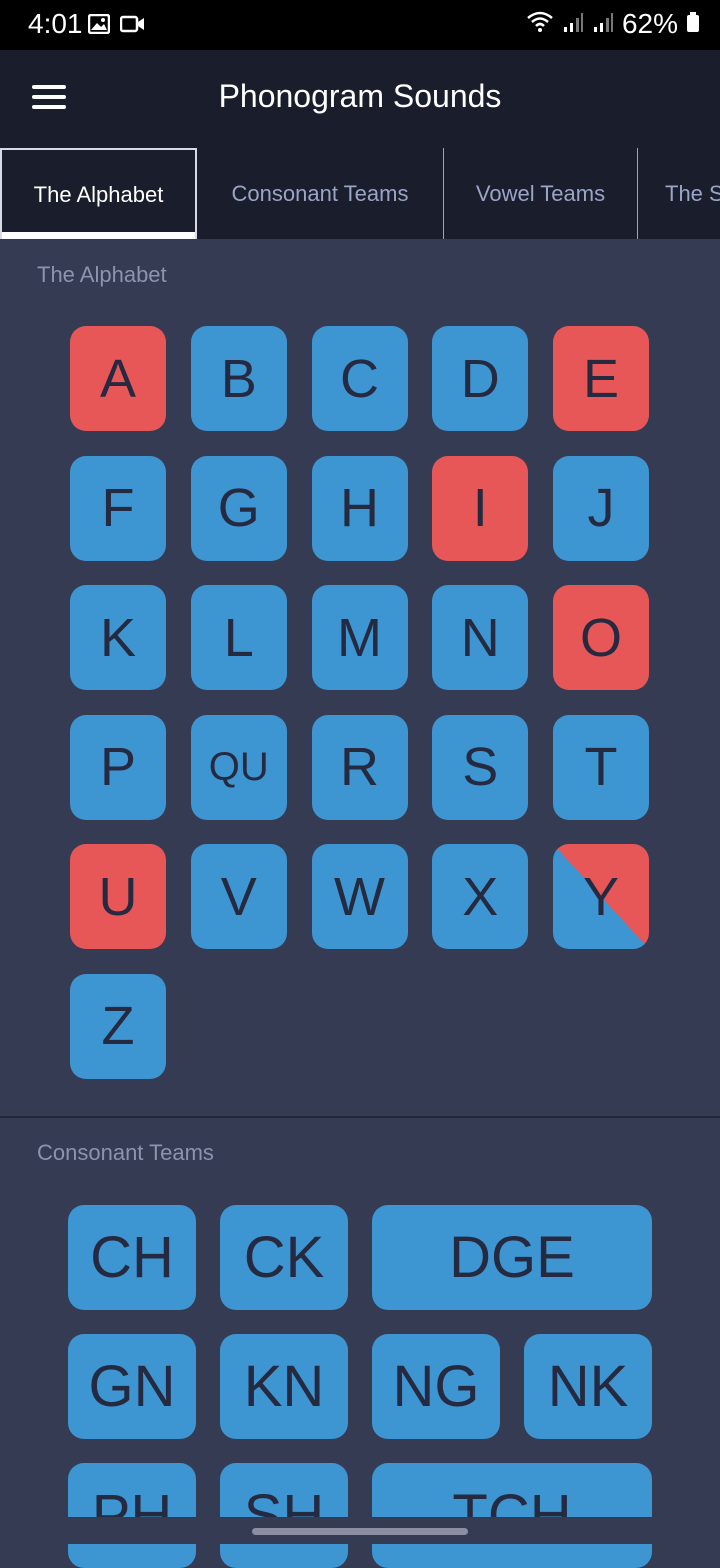 Image resolution: width=720 pixels, height=1568 pixels. I want to click on tab-vowel-teams: Vowel Teams, so click(540, 193).